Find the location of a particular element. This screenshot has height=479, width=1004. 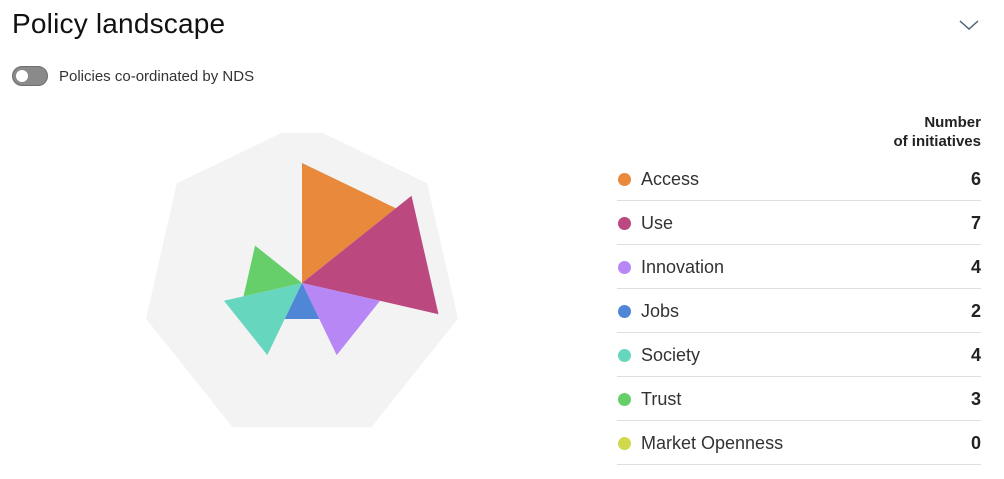

chevron-down-icon is located at coordinates (969, 25).